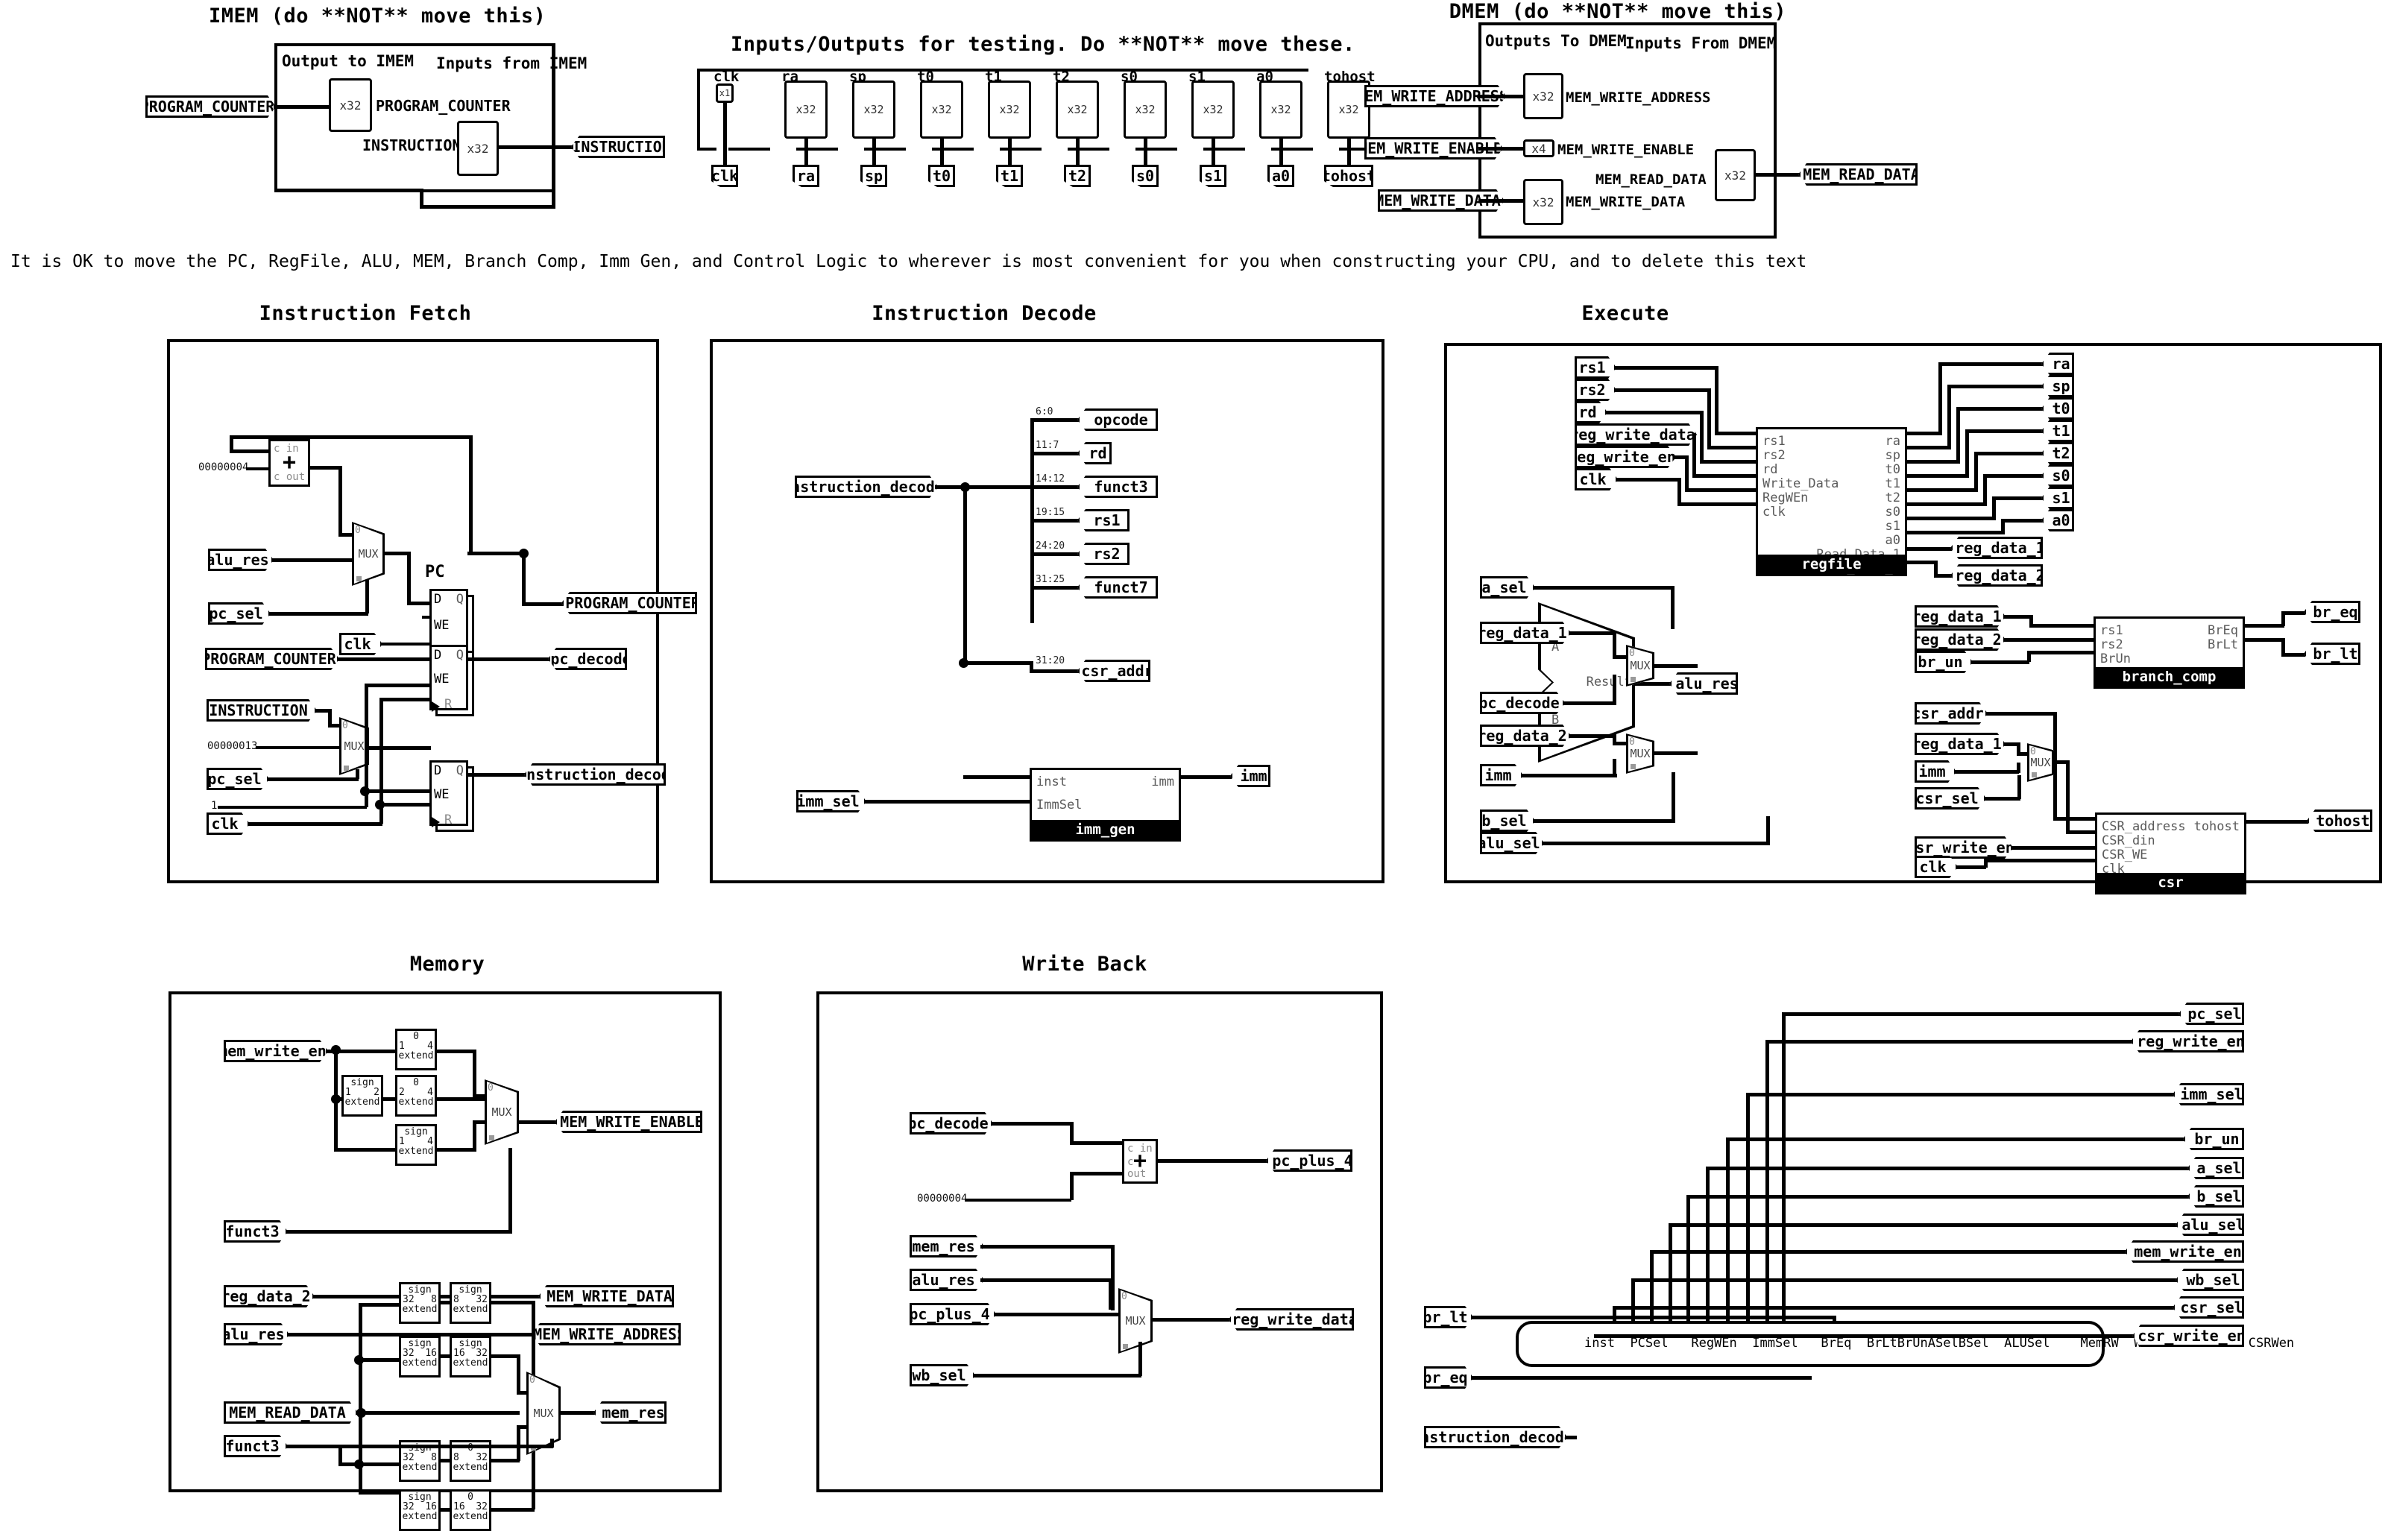 This screenshot has width=2388, height=1540. I want to click on wb-pc-plus-4-tag: pc_plus_4, so click(953, 1314).